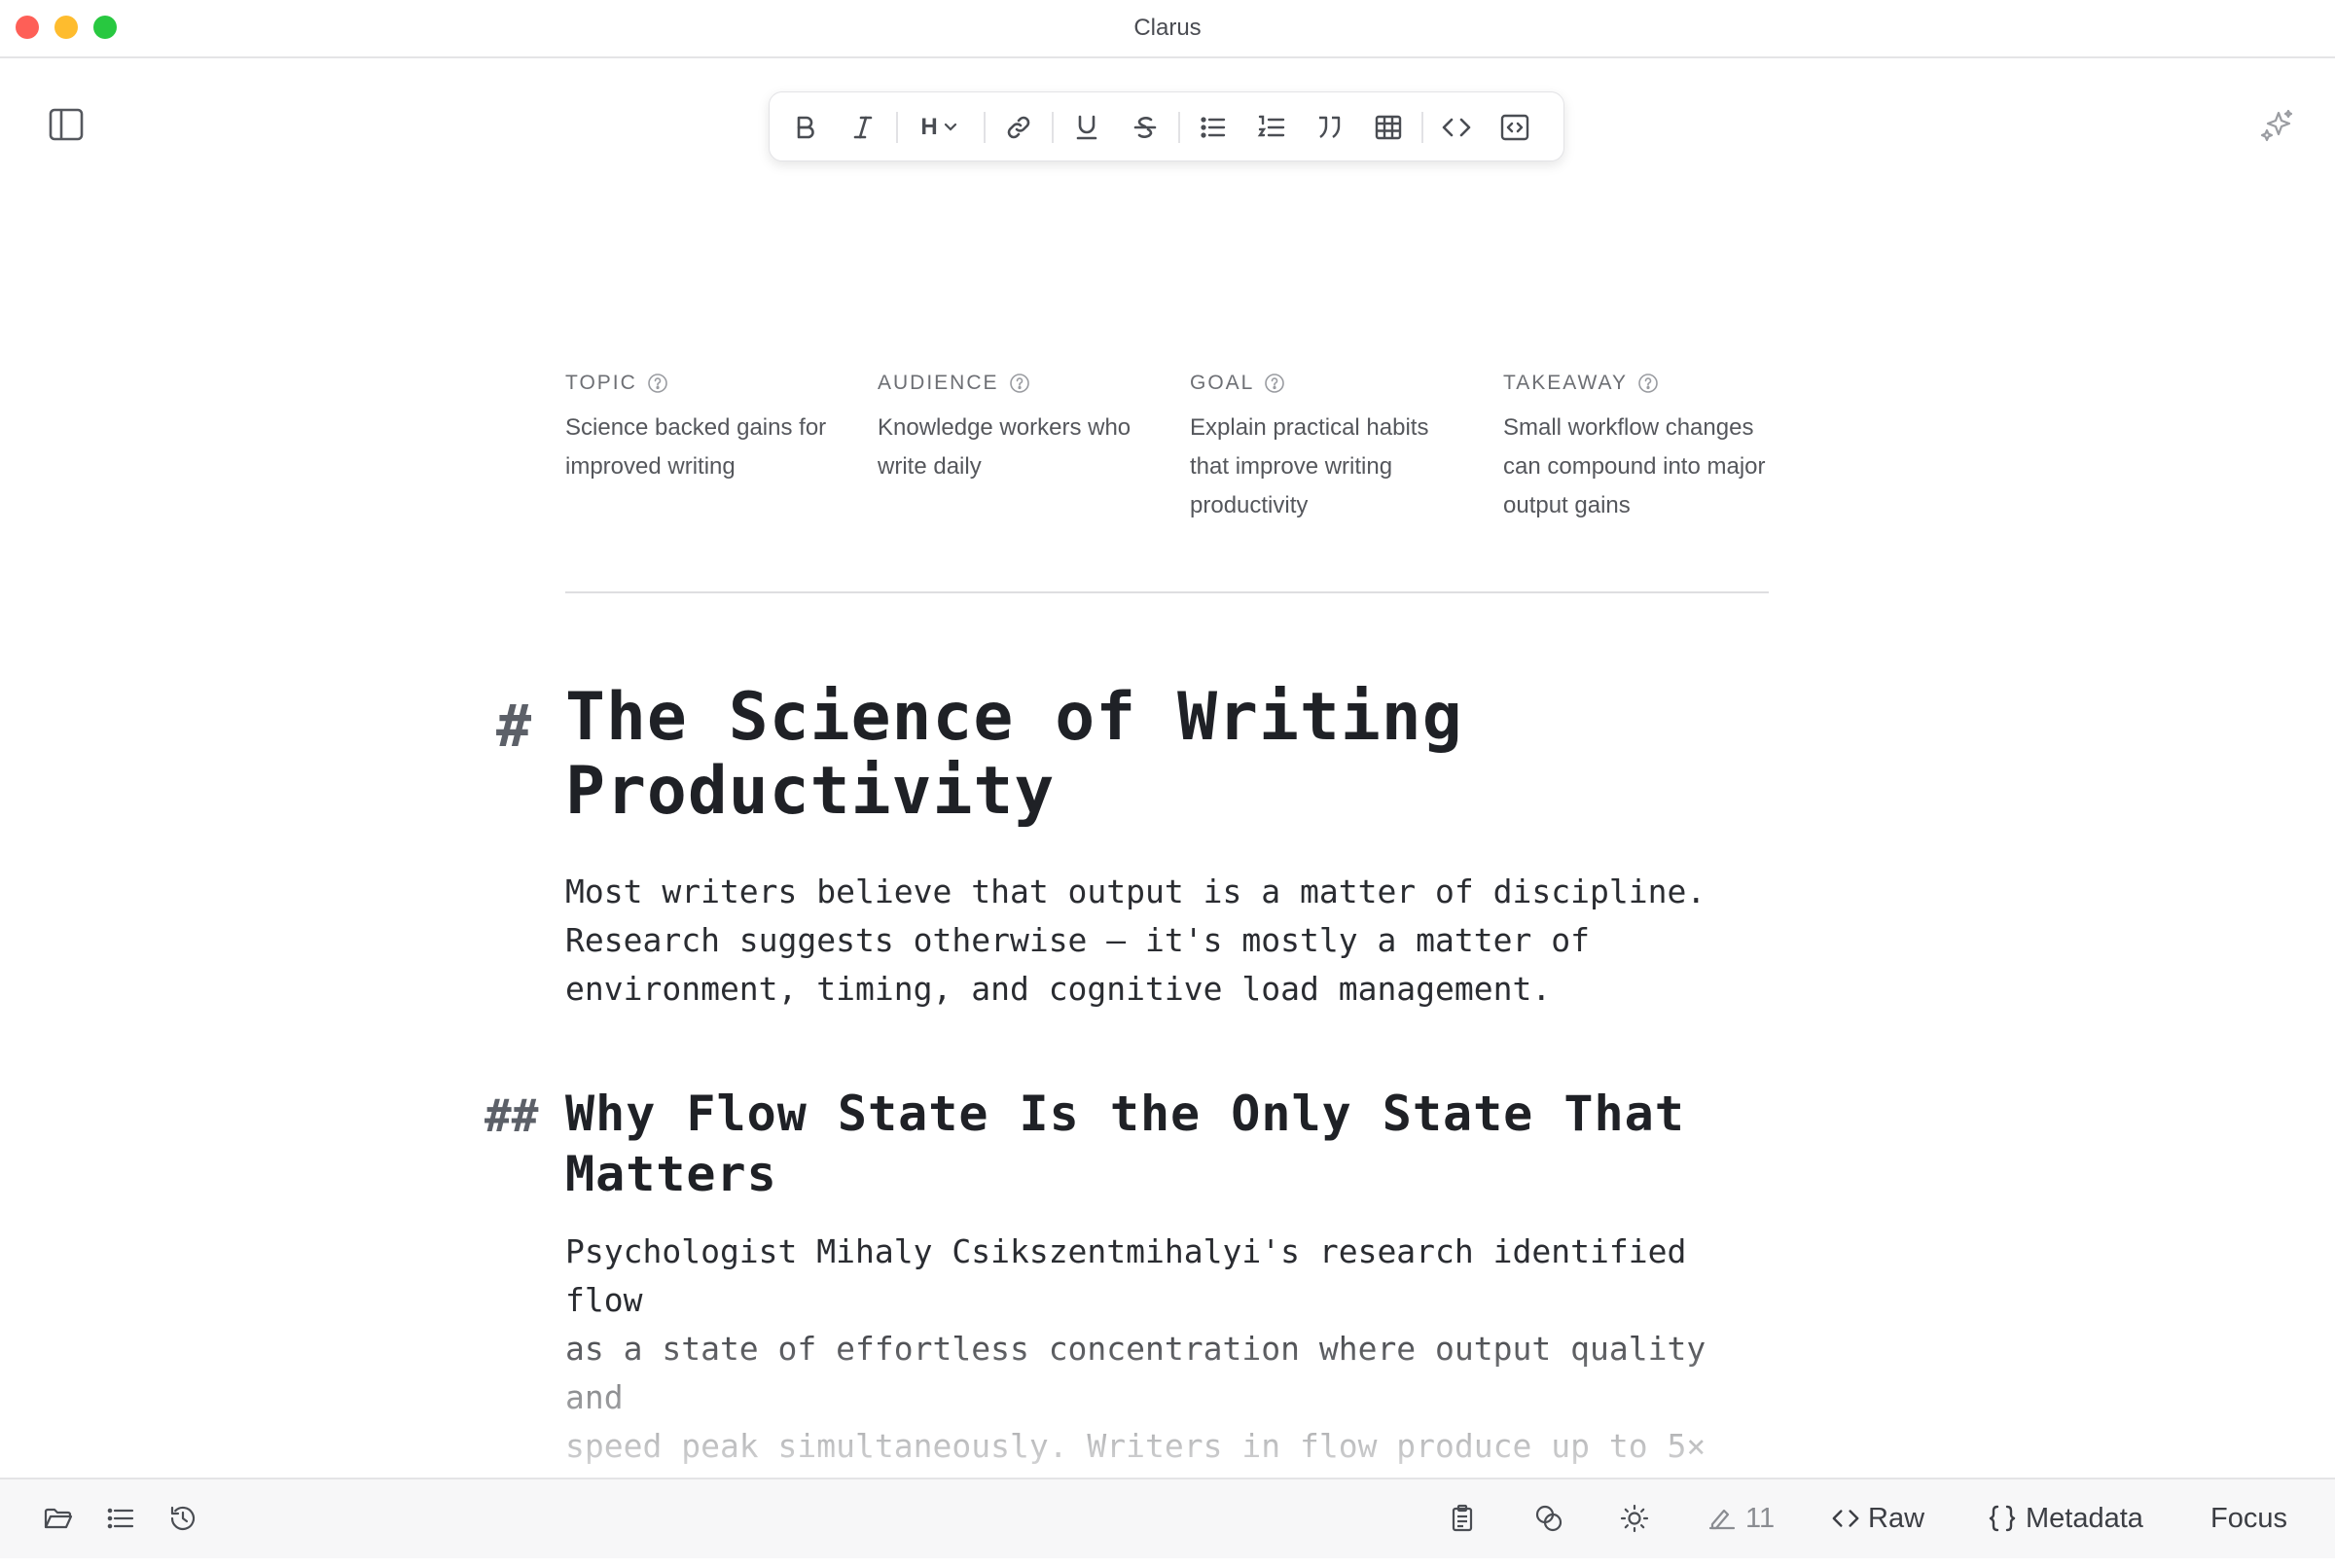  I want to click on link-button, so click(1018, 127).